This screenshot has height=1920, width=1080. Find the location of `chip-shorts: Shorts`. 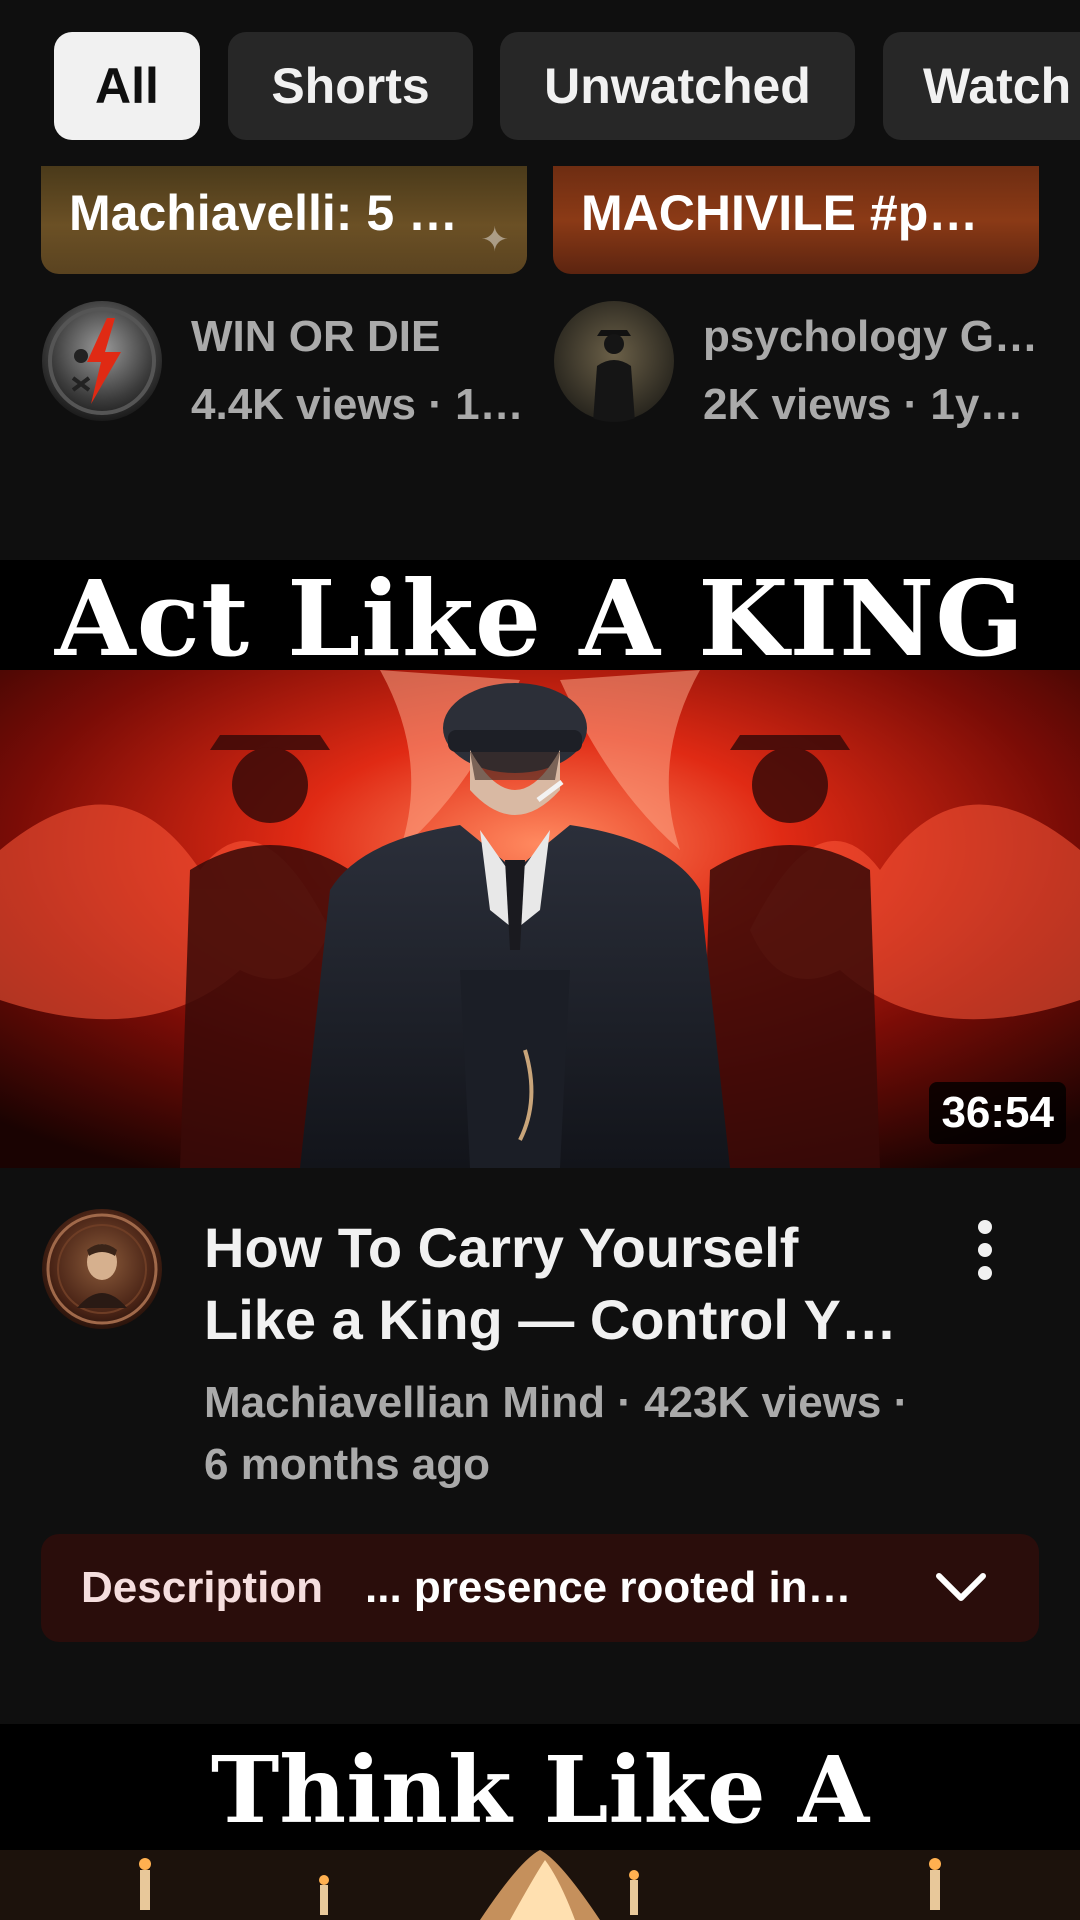

chip-shorts: Shorts is located at coordinates (350, 86).